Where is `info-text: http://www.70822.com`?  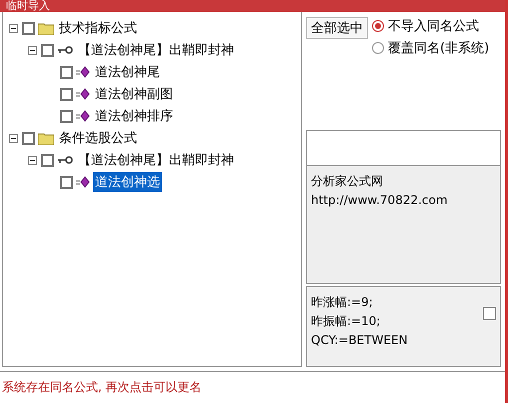
info-text: http://www.70822.com is located at coordinates (380, 200).